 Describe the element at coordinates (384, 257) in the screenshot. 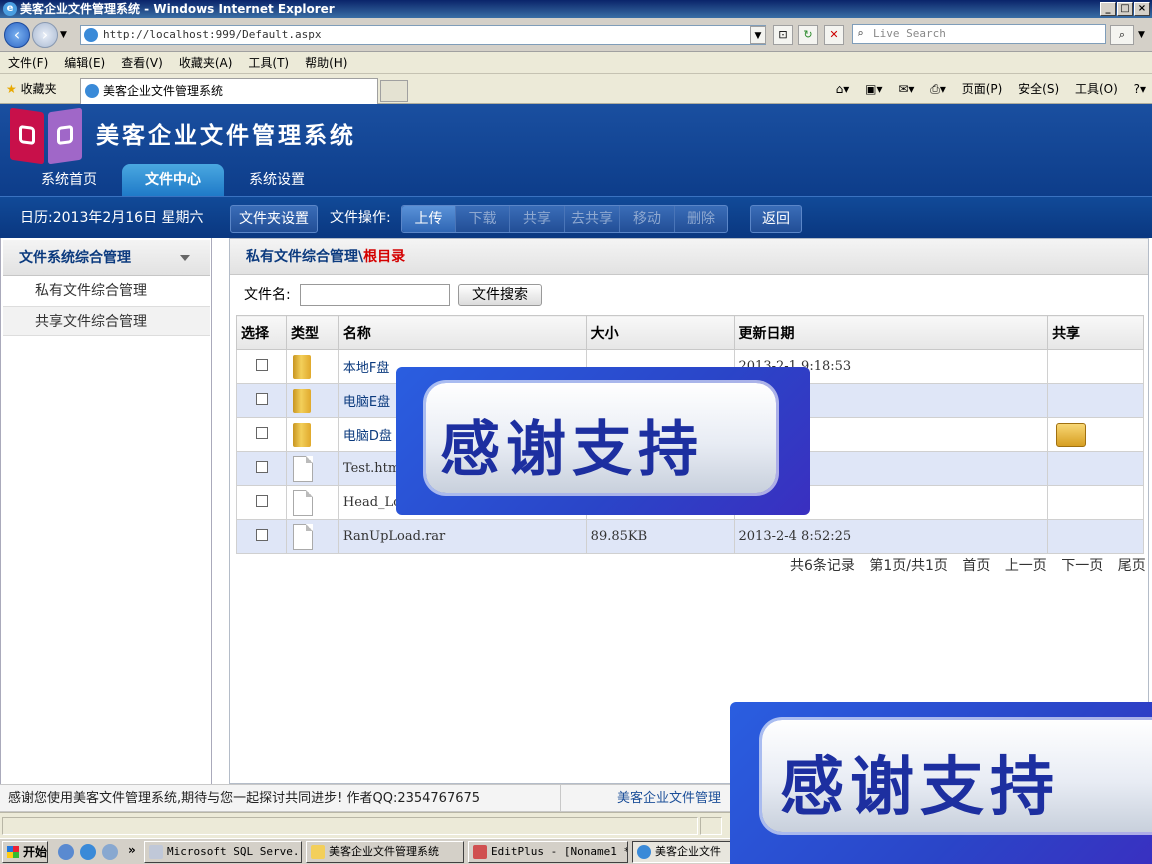

I see `breadcrumb-current: 根目录` at that location.